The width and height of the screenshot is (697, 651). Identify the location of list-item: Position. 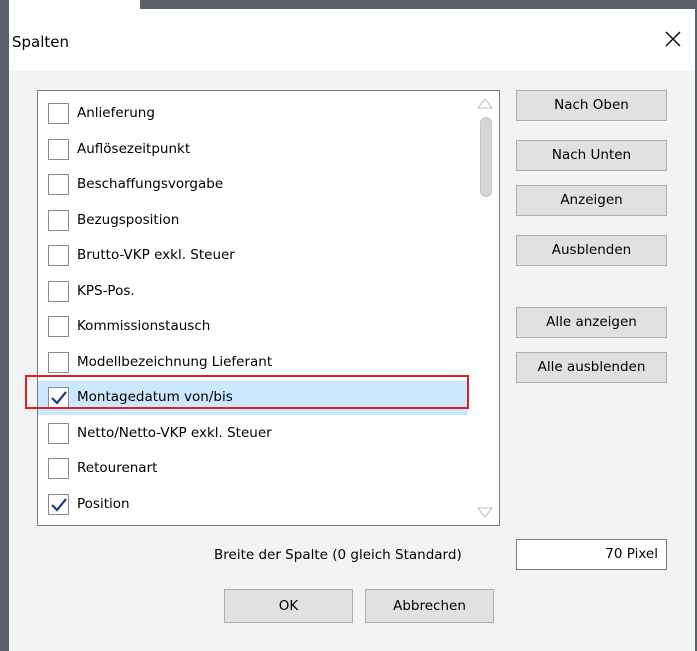
(253, 505).